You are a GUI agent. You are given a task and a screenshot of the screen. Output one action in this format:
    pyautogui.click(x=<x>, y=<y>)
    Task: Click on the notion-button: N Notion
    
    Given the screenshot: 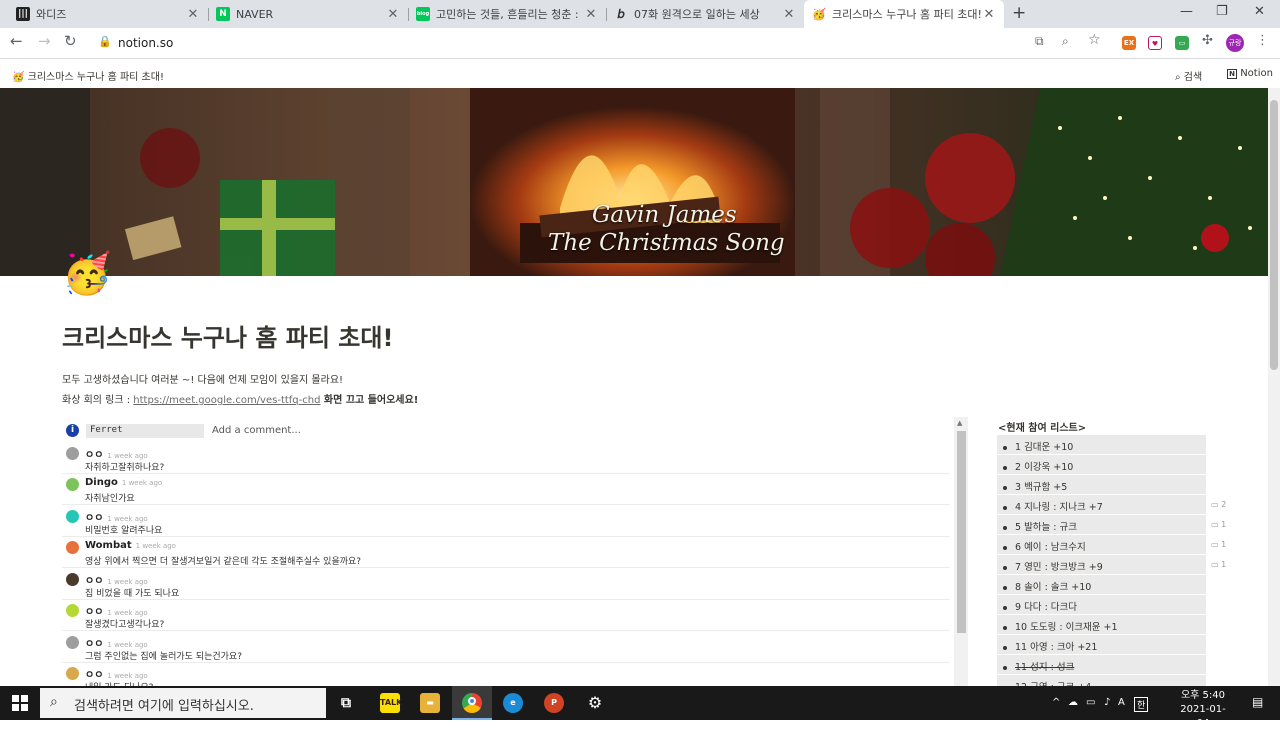 What is the action you would take?
    pyautogui.click(x=1250, y=73)
    